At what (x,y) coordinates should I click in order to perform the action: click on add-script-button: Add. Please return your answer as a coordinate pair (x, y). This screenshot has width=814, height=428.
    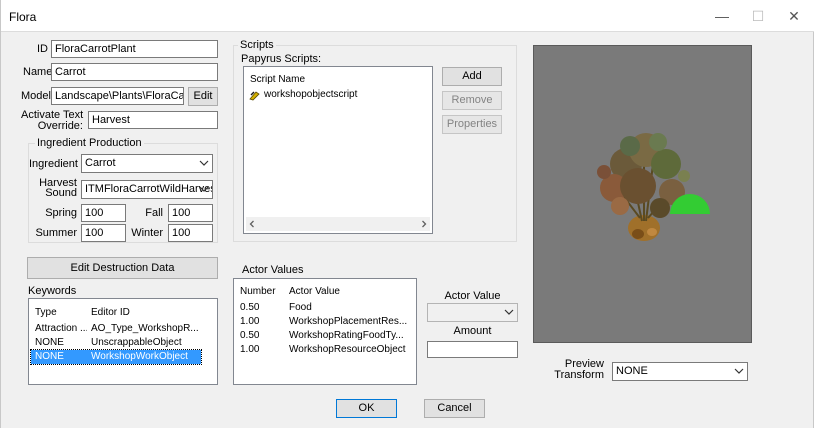
    Looking at the image, I should click on (472, 76).